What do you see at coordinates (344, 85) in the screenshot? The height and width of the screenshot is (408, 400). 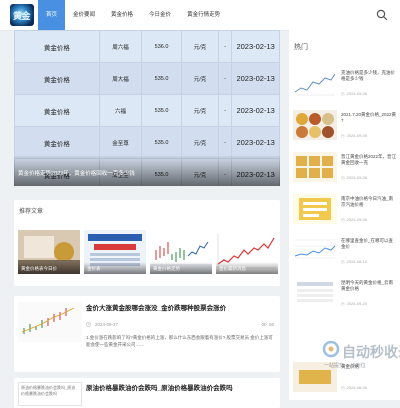 I see `sidebar-item-1: 克油价格是多少钱，克油价格是多少钱 ◷ 2024-09-06` at bounding box center [344, 85].